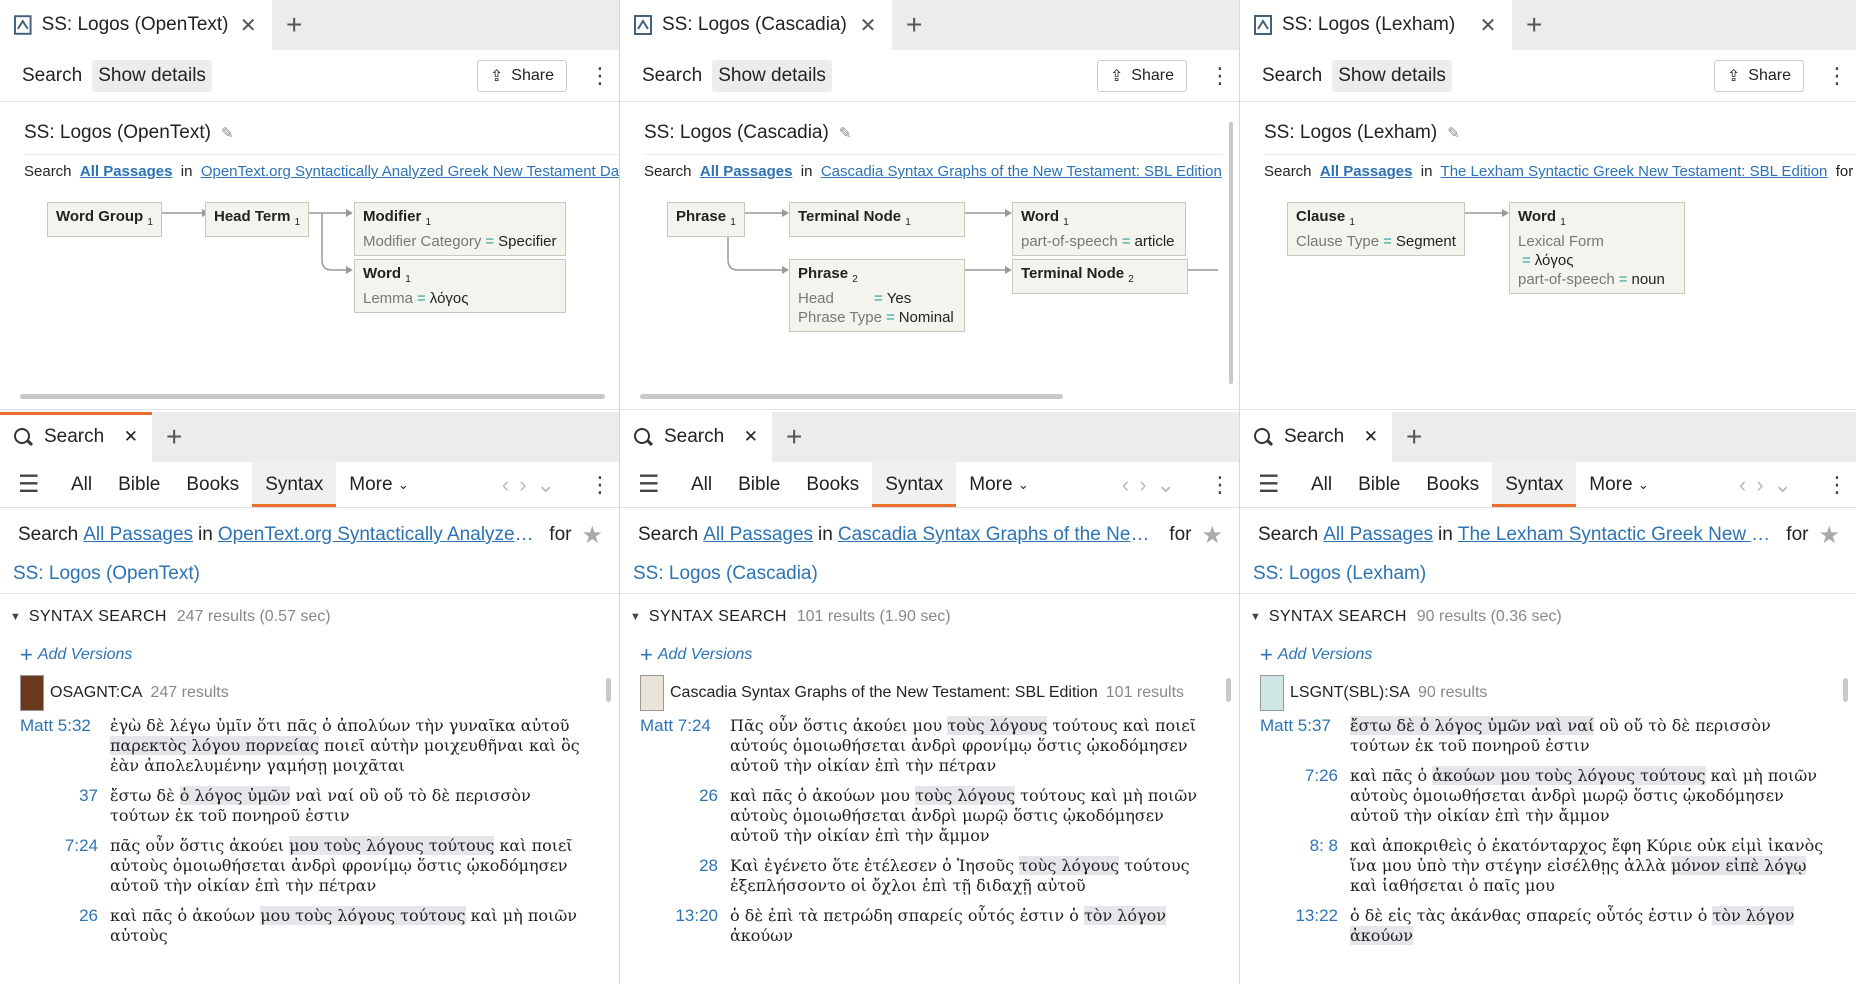 This screenshot has width=1856, height=984. What do you see at coordinates (1548, 575) in the screenshot?
I see `saved-search-name: SS: Logos (Lexham)` at bounding box center [1548, 575].